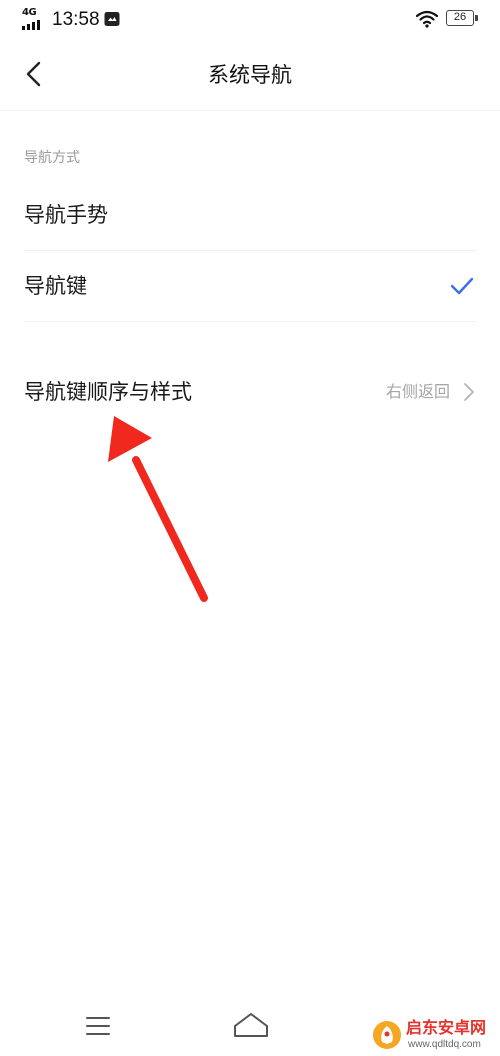  I want to click on message-icon, so click(112, 19).